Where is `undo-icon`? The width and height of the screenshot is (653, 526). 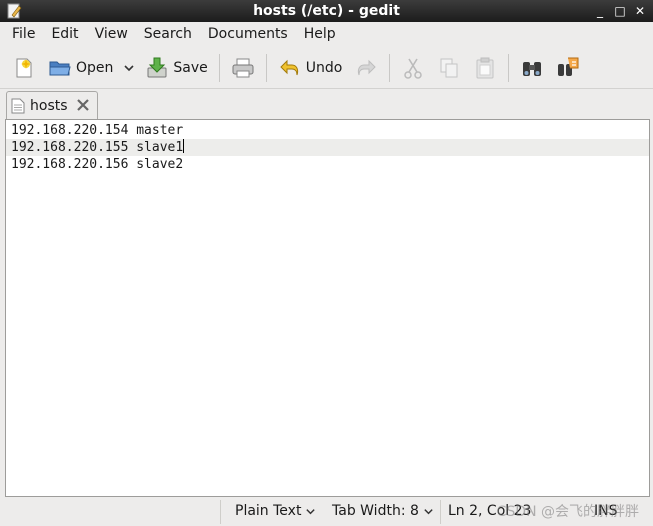
undo-icon is located at coordinates (289, 67).